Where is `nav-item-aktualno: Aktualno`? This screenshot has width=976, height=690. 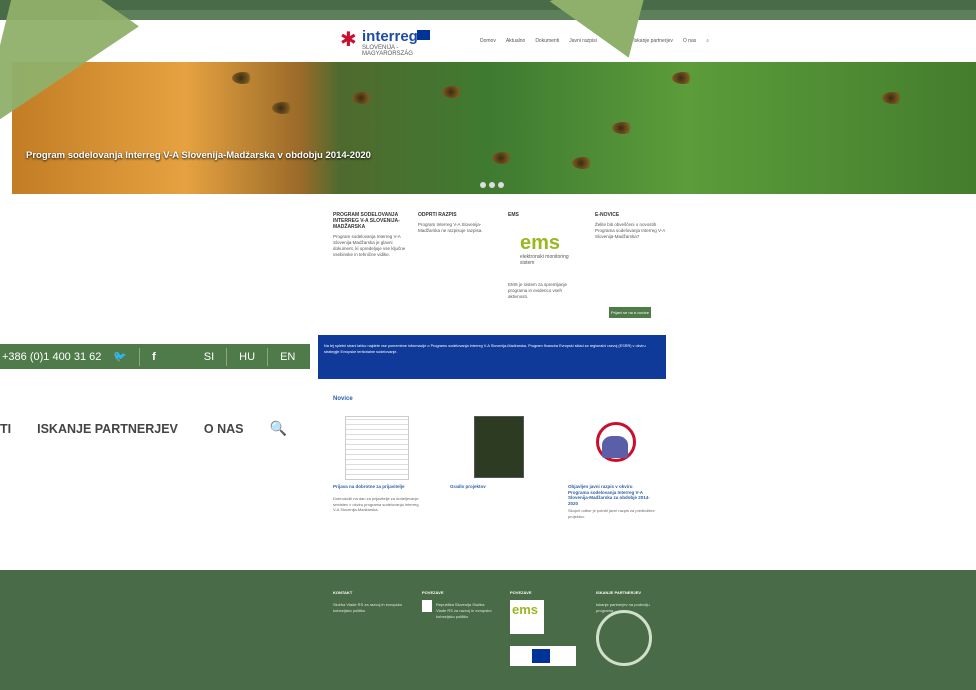
nav-item-aktualno: Aktualno is located at coordinates (515, 41).